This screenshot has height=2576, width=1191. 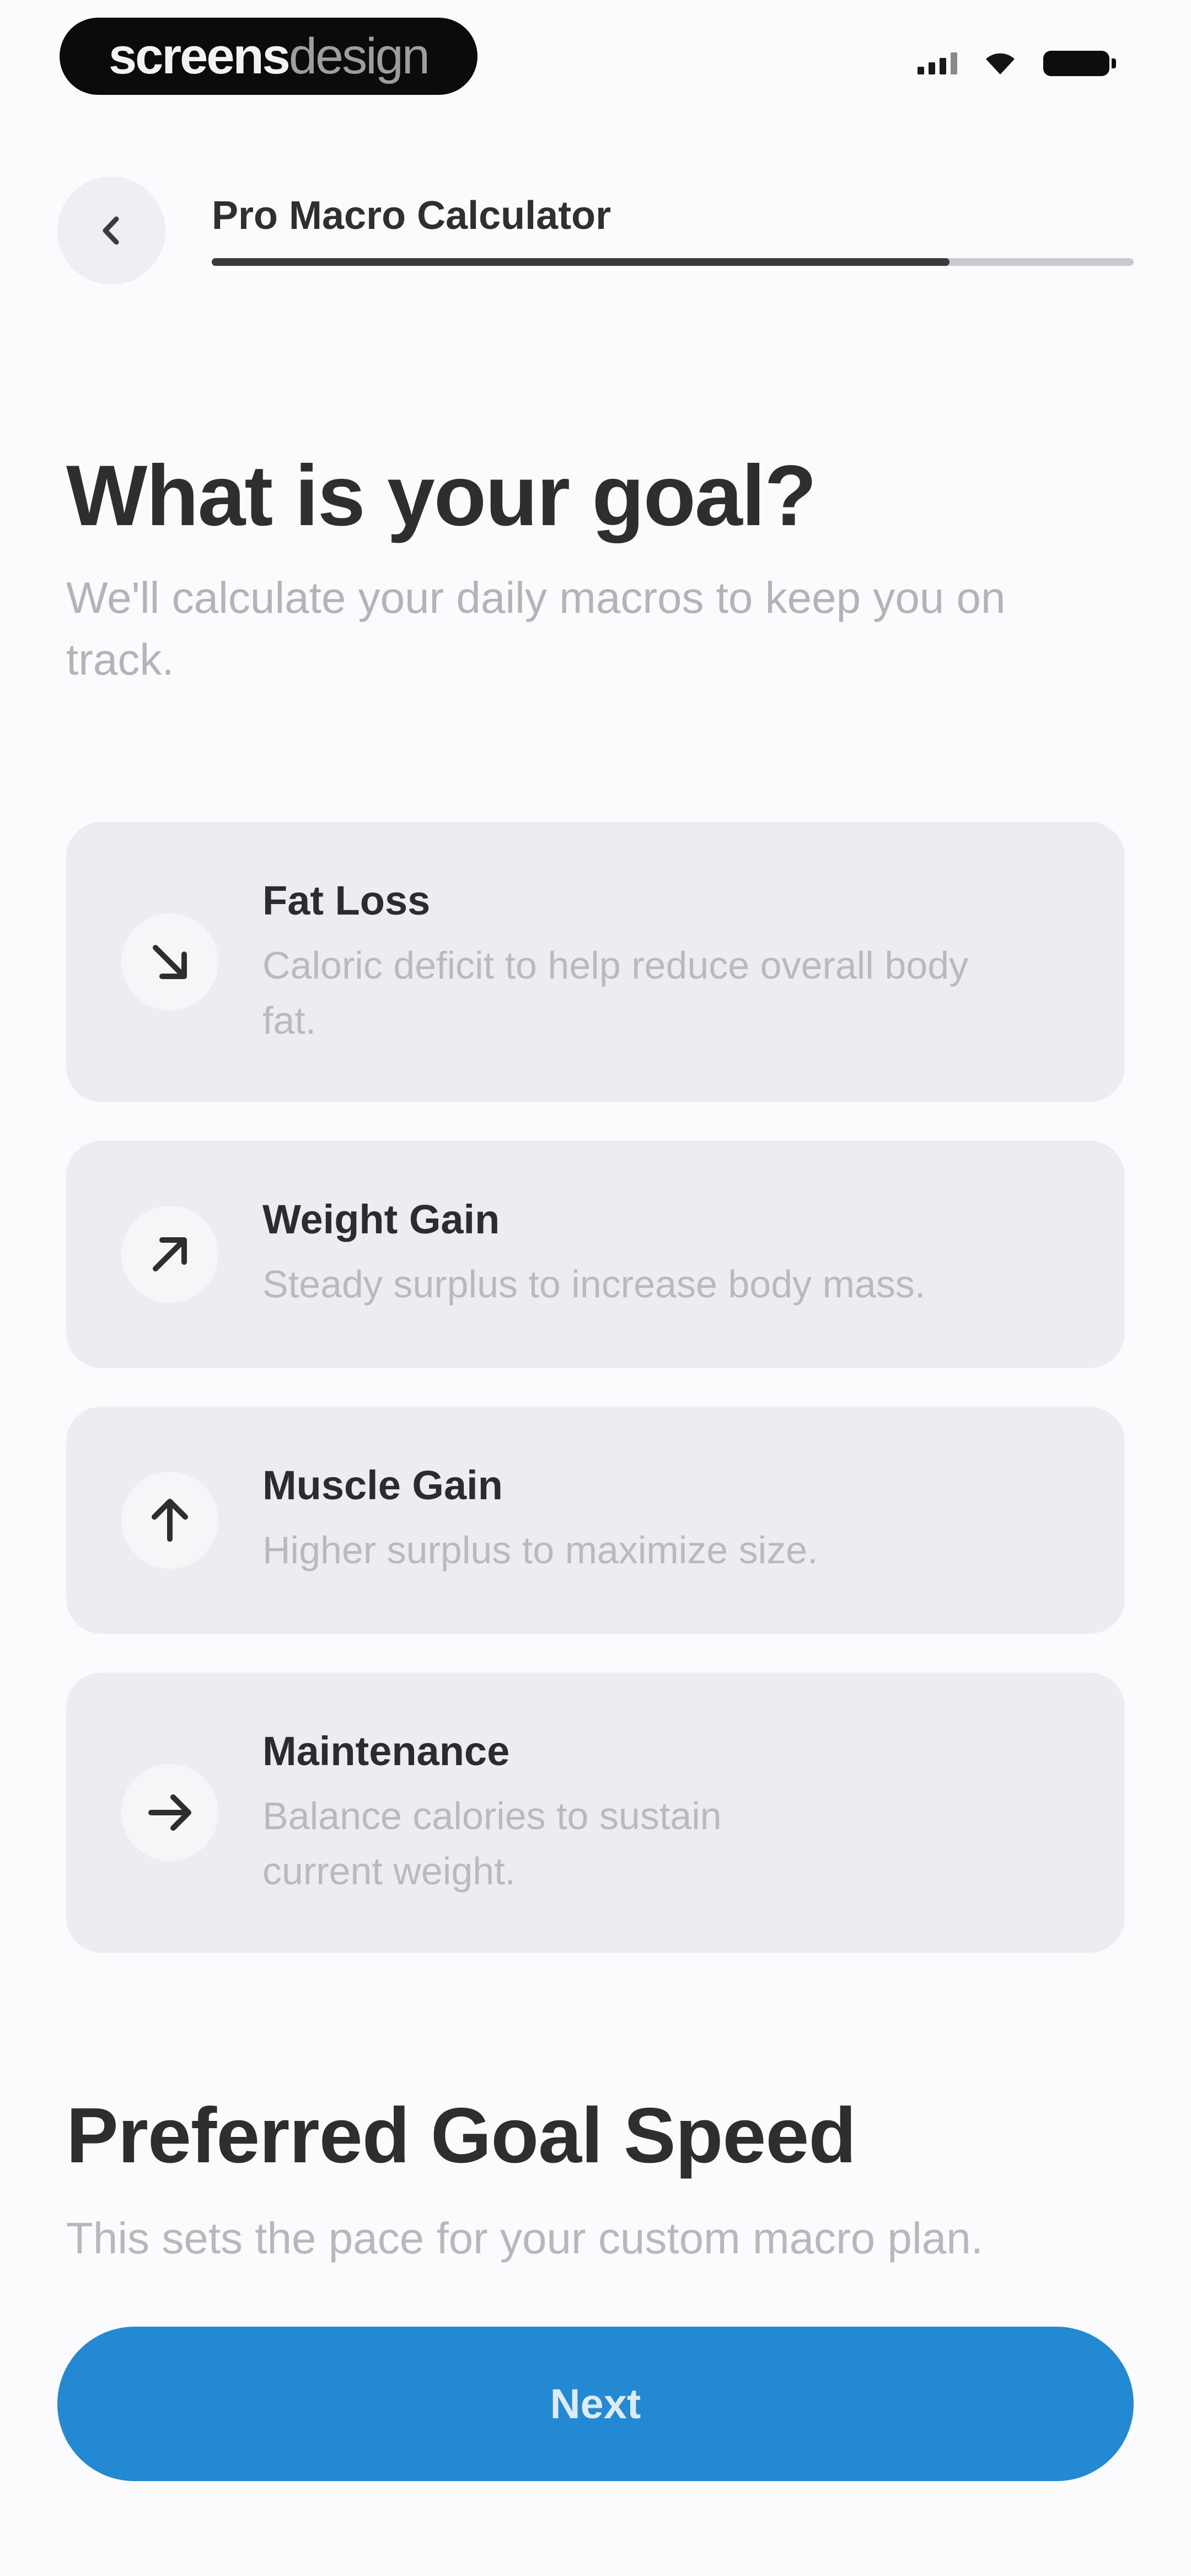 I want to click on progress-bar, so click(x=673, y=262).